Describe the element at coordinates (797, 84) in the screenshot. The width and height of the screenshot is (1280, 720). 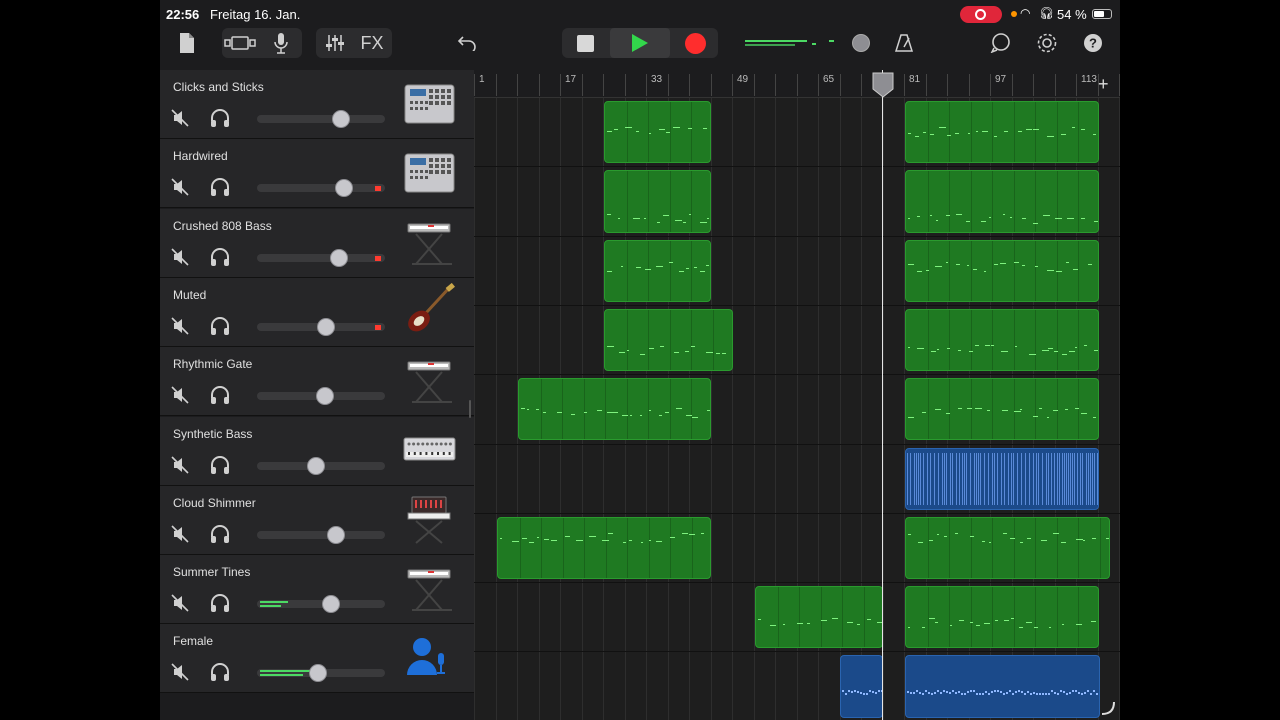
I see `timeline-ruler: 1 17 33 49 65 81 97 113` at that location.